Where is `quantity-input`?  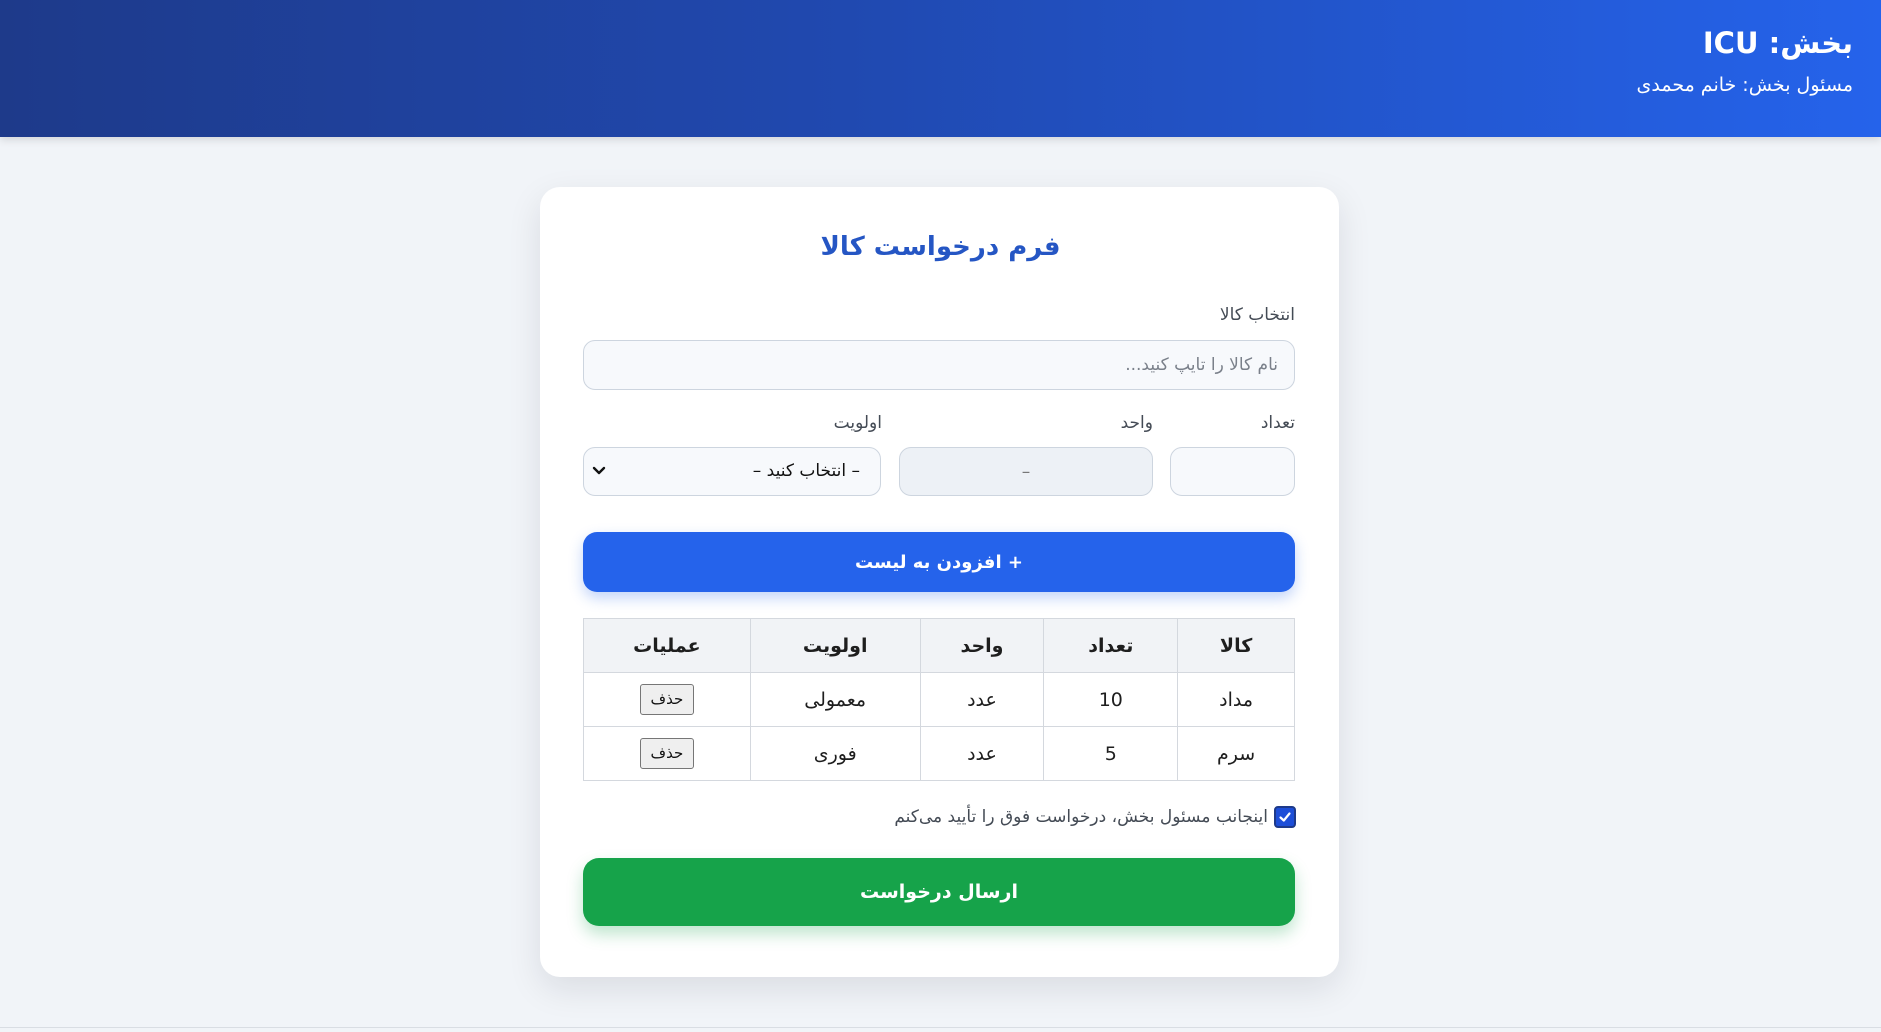 quantity-input is located at coordinates (1232, 471).